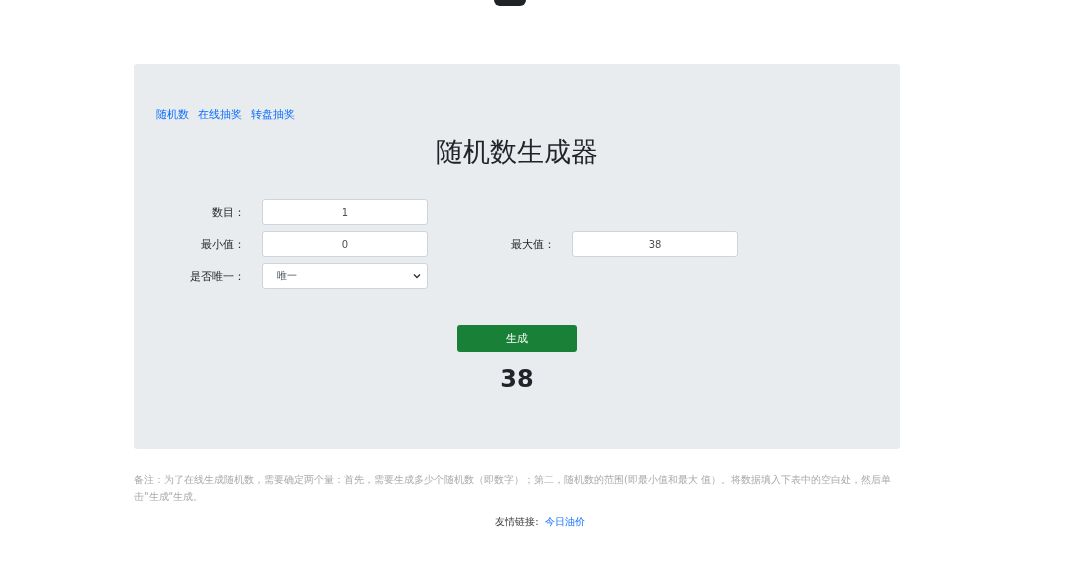 The width and height of the screenshot is (1080, 583). What do you see at coordinates (228, 212) in the screenshot?
I see `field-label: 数目：` at bounding box center [228, 212].